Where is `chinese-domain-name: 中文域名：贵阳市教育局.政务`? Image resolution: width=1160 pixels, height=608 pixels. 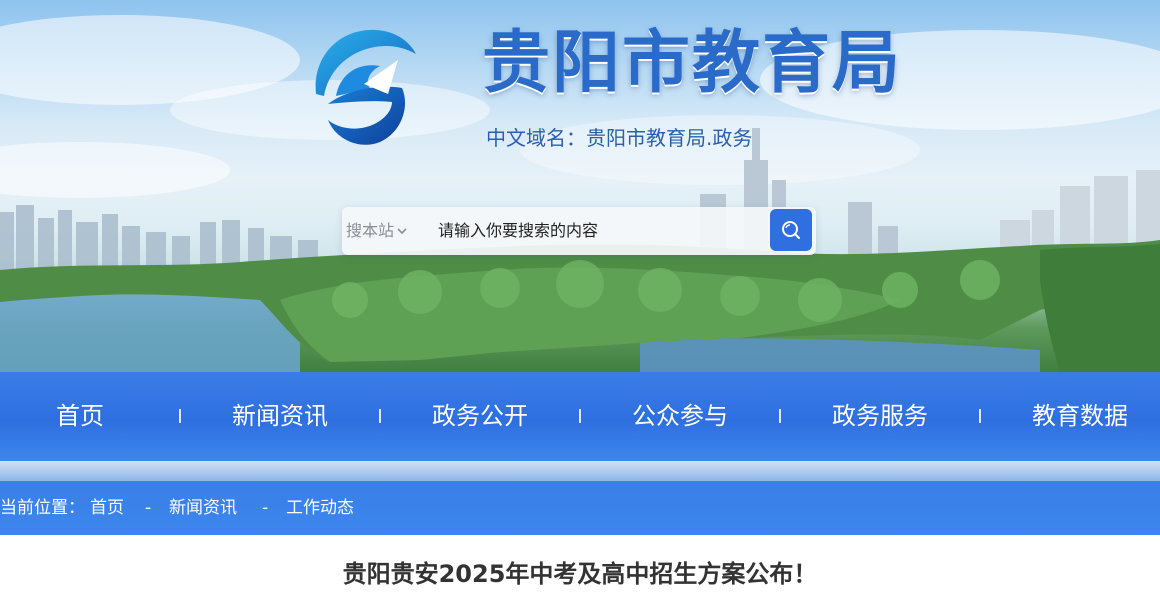 chinese-domain-name: 中文域名：贵阳市教育局.政务 is located at coordinates (619, 138).